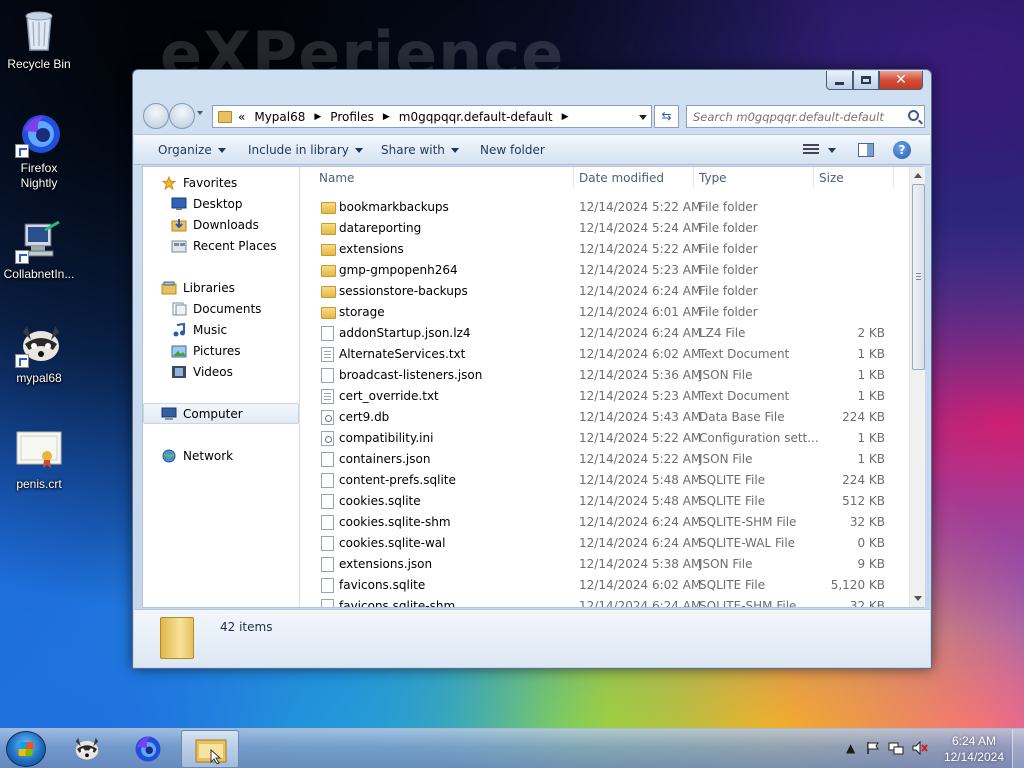 Image resolution: width=1024 pixels, height=768 pixels. Describe the element at coordinates (221, 224) in the screenshot. I see `nav-downloads: Downloads` at that location.